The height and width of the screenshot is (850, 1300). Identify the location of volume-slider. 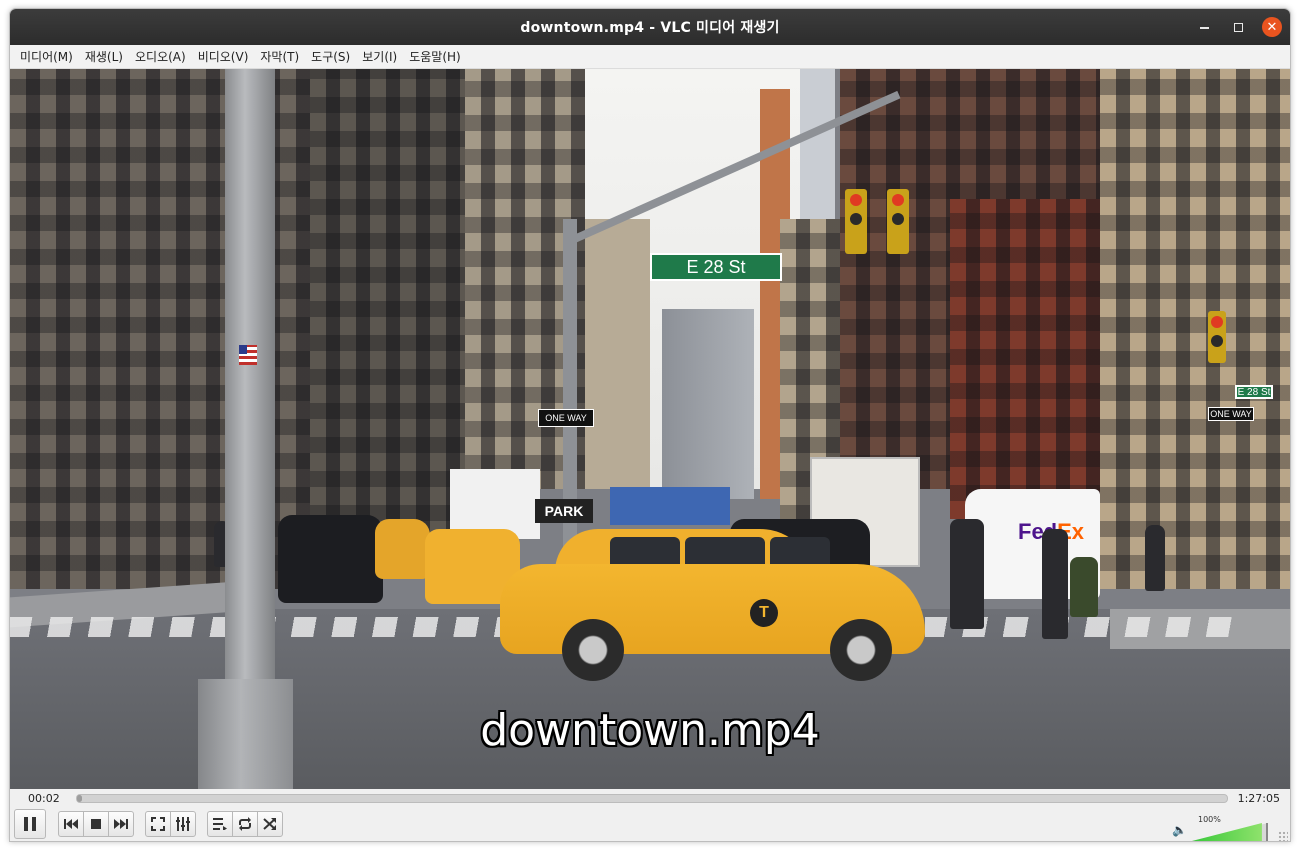
(1230, 832).